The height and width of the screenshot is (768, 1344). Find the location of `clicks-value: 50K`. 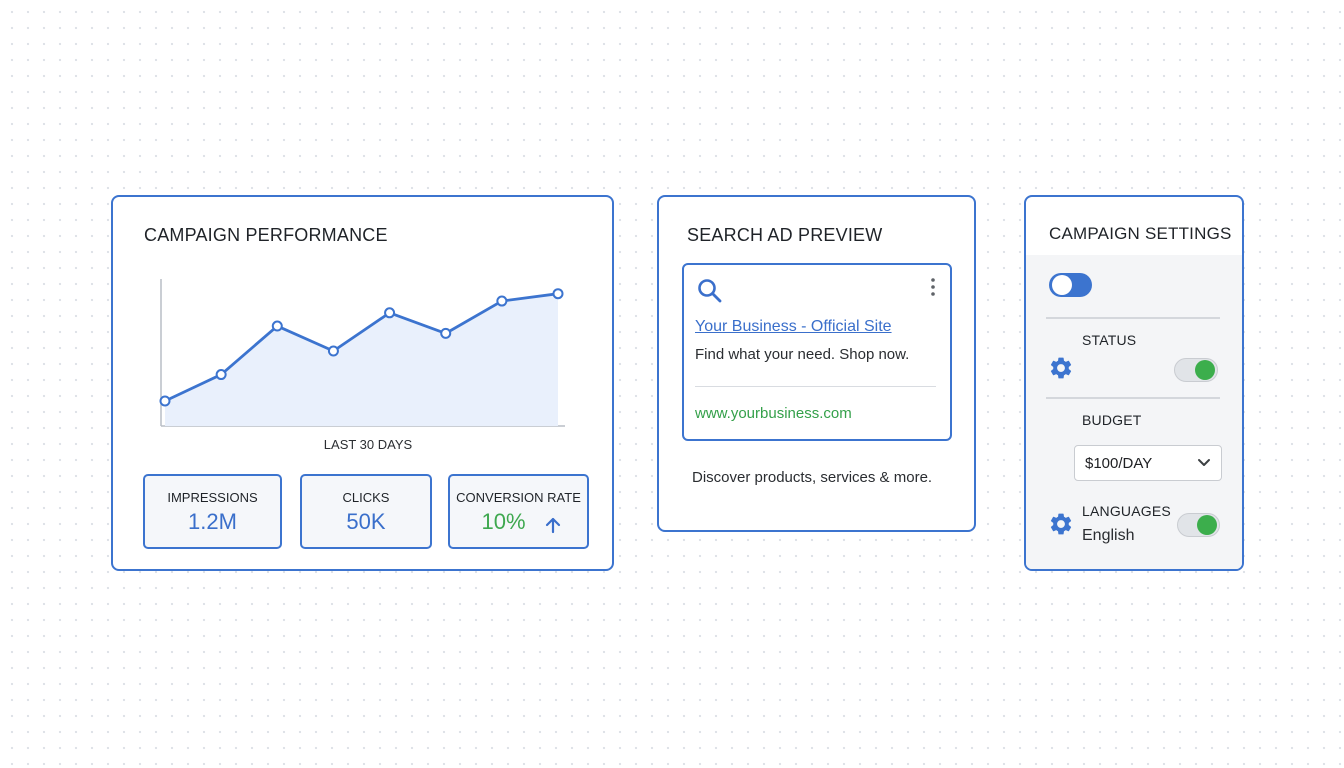

clicks-value: 50K is located at coordinates (366, 521).